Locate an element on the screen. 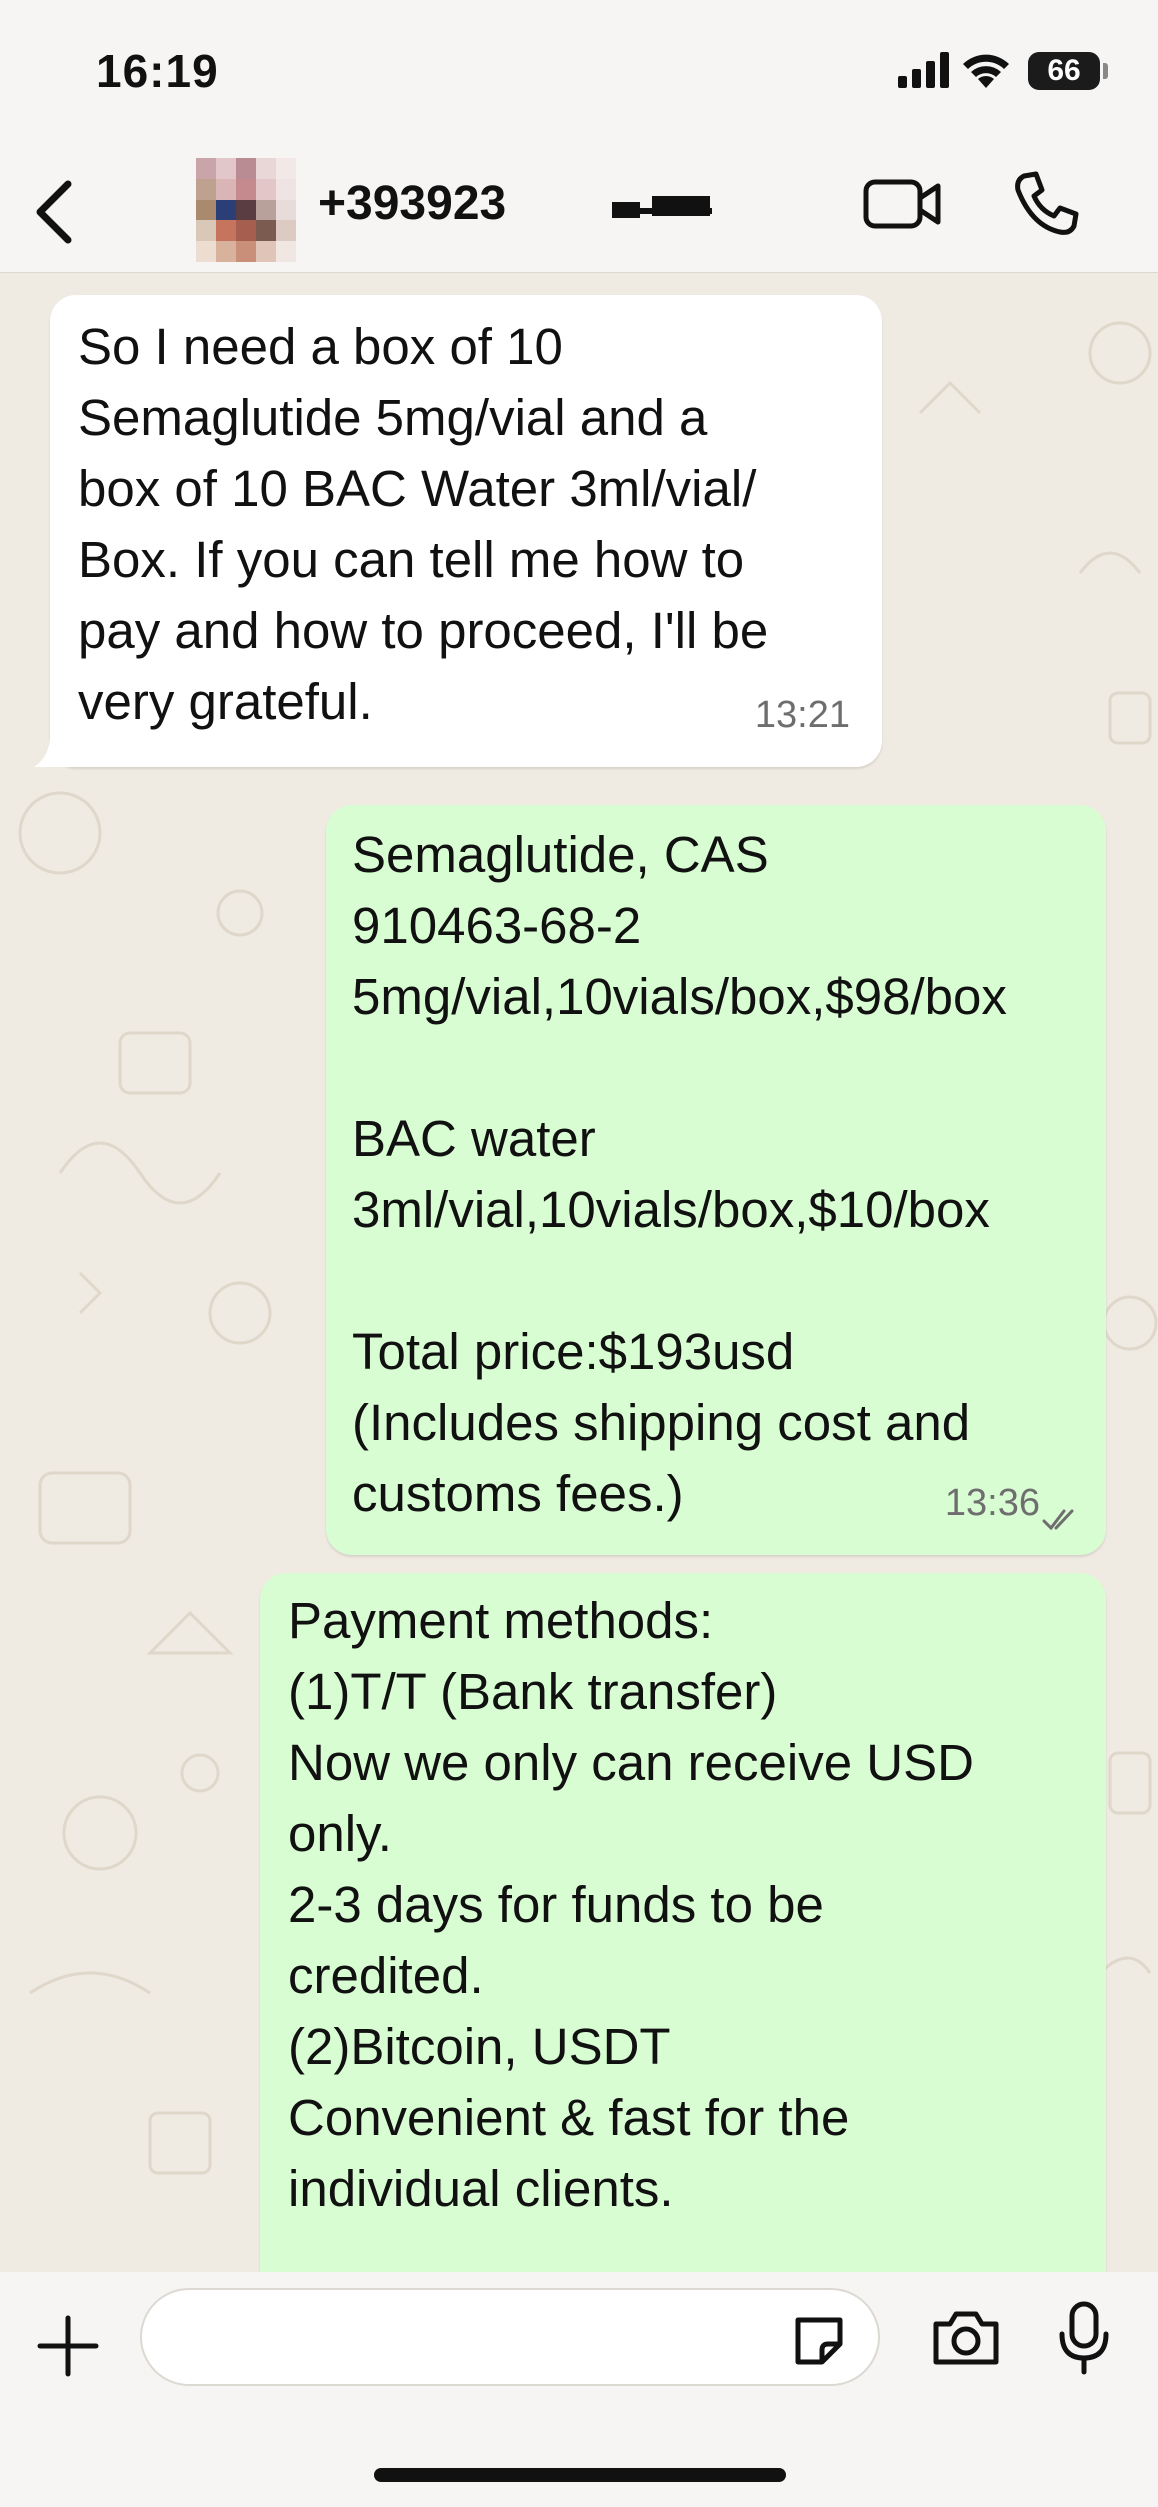  avatar is located at coordinates (246, 210).